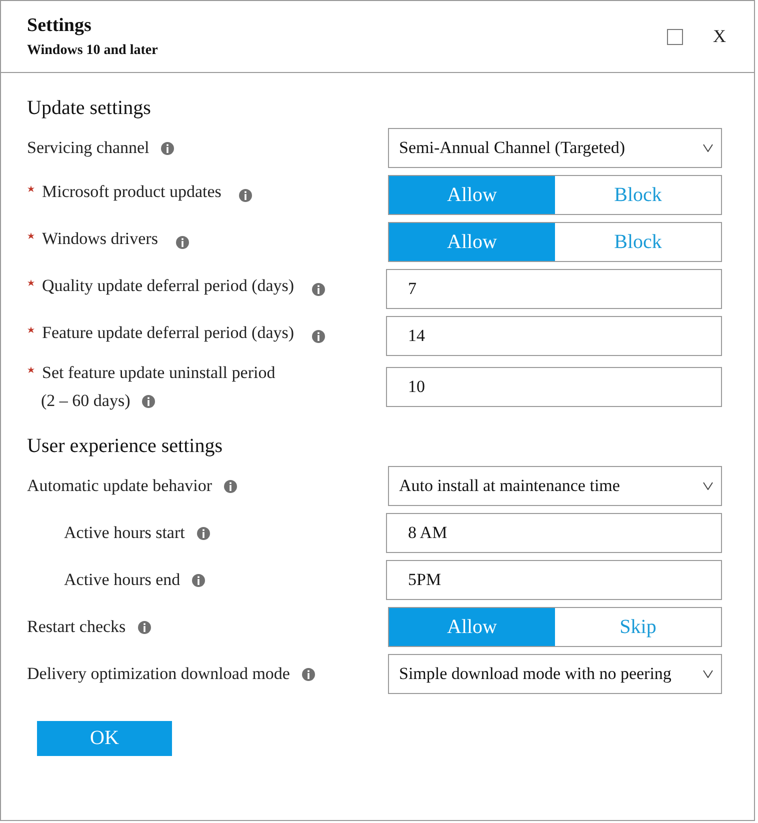  I want to click on field-label: Servicing channel, so click(88, 148).